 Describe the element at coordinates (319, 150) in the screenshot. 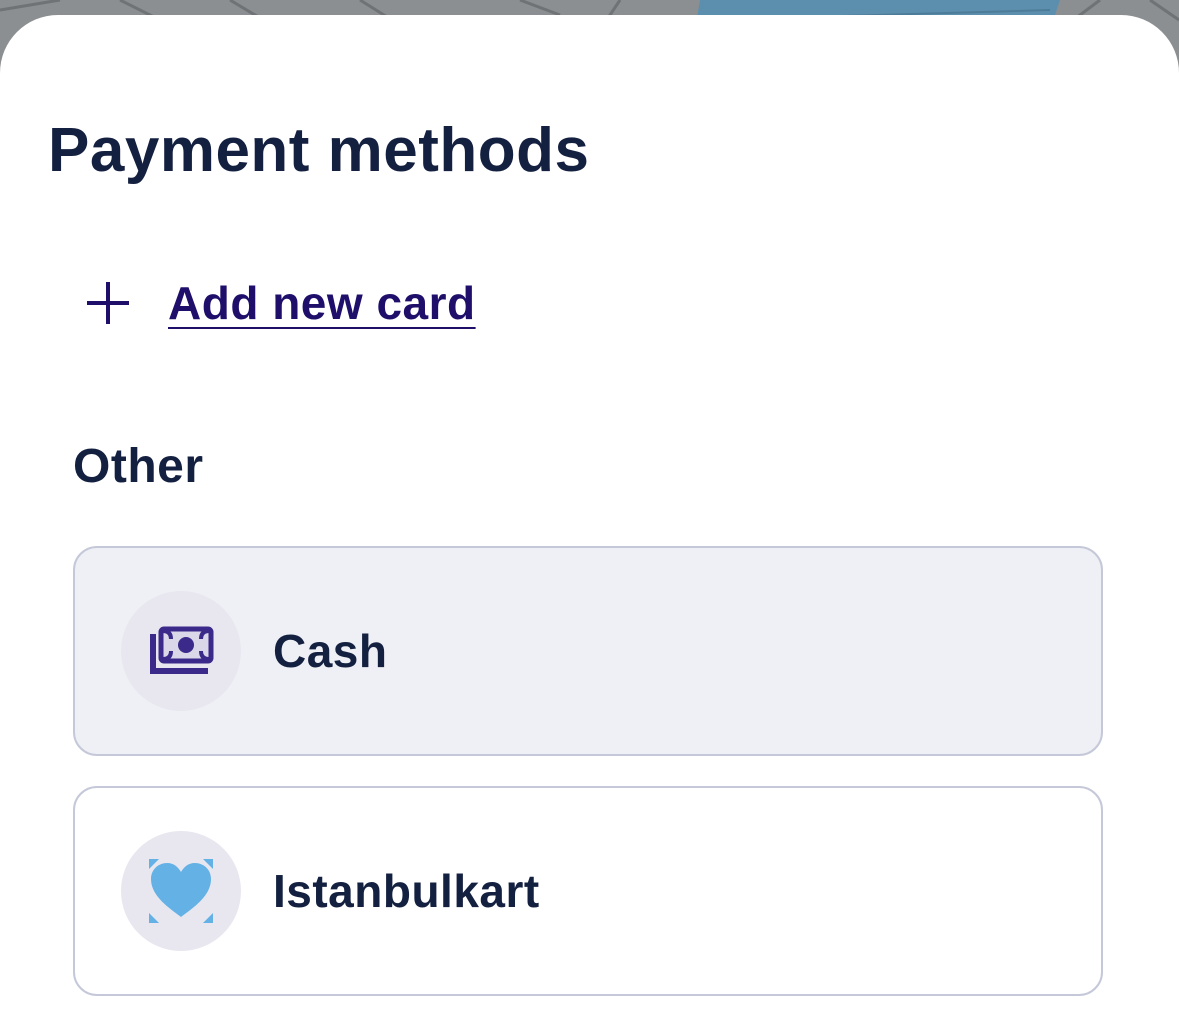

I see `page-title: Payment methods` at that location.